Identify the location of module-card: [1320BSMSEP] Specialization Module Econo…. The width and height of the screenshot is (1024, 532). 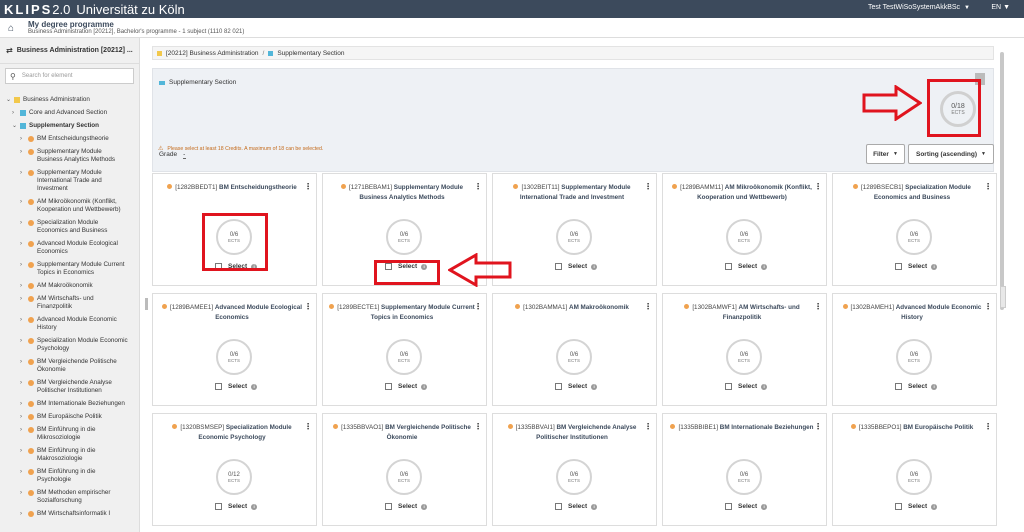
(234, 469).